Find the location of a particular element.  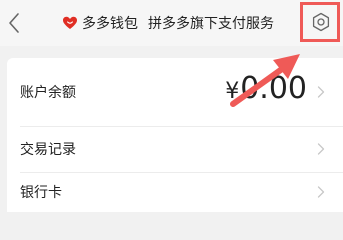

heart-icon is located at coordinates (70, 22).